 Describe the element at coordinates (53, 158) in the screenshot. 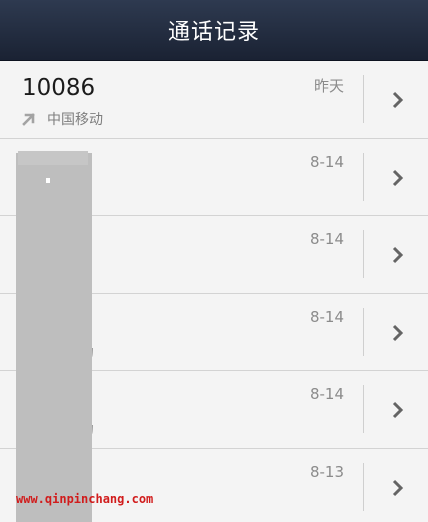

I see `redaction-block-top` at that location.